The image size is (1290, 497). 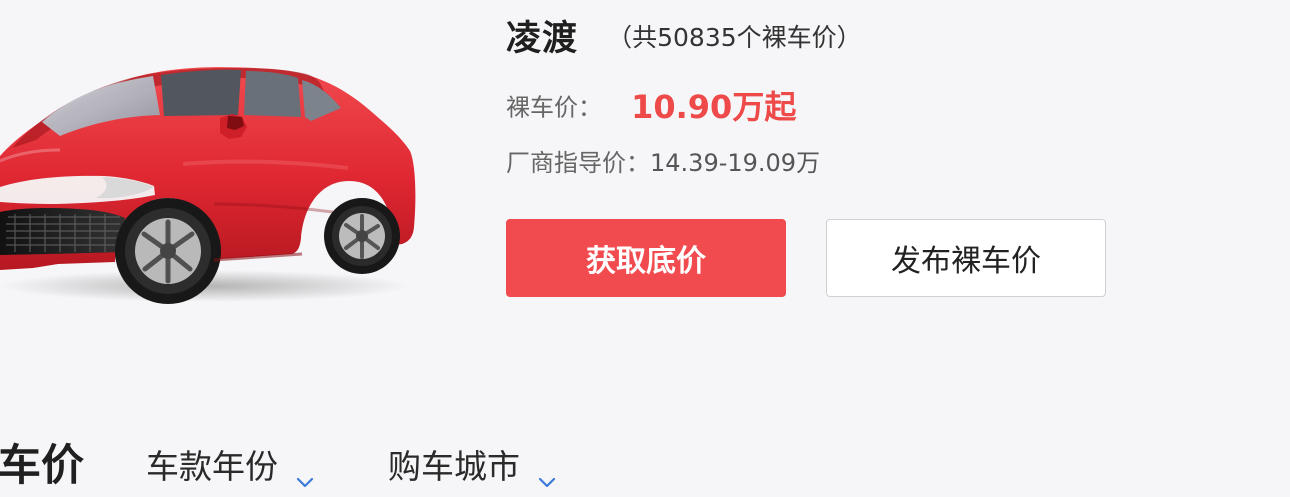 I want to click on price-label: 裸车价：, so click(x=554, y=107).